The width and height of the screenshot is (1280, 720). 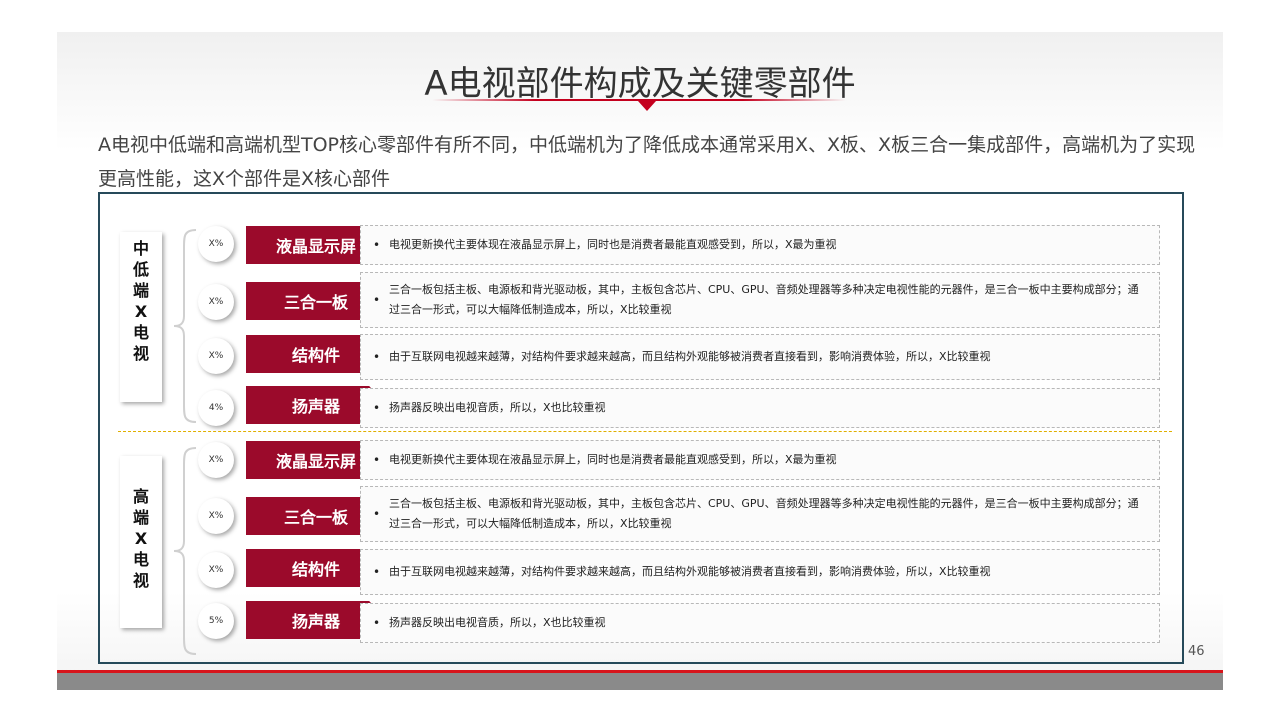 I want to click on footer-gray-bar, so click(x=640, y=681).